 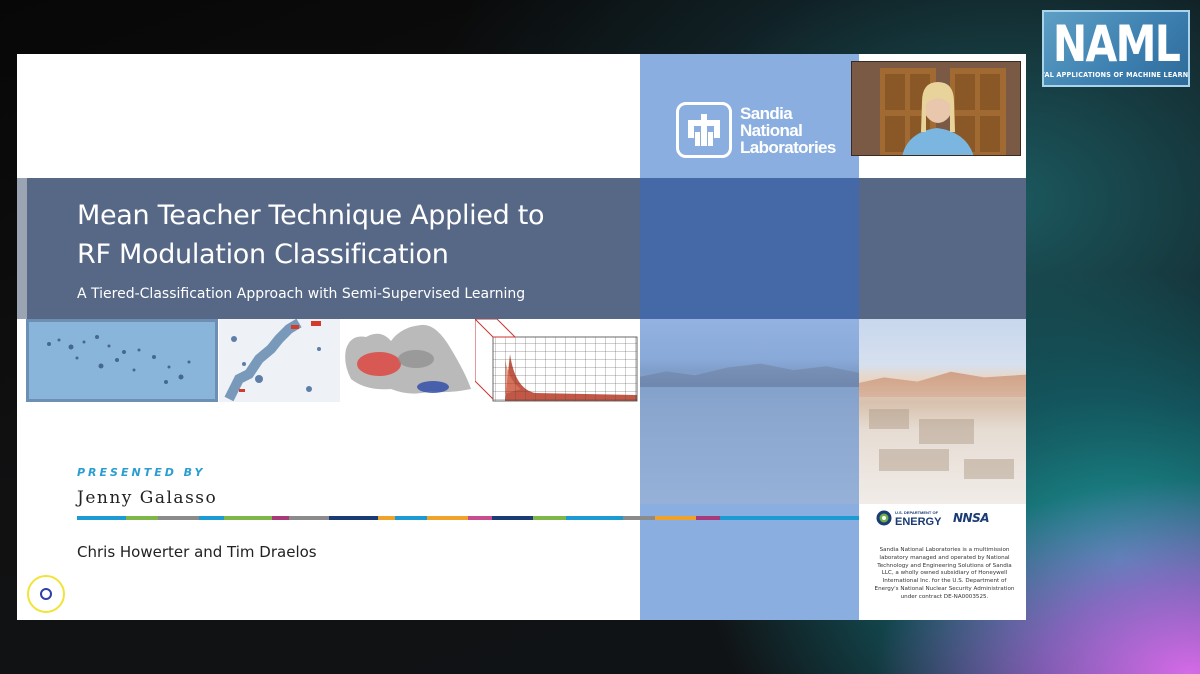 I want to click on naml-logo-title: NAML, so click(x=1116, y=43).